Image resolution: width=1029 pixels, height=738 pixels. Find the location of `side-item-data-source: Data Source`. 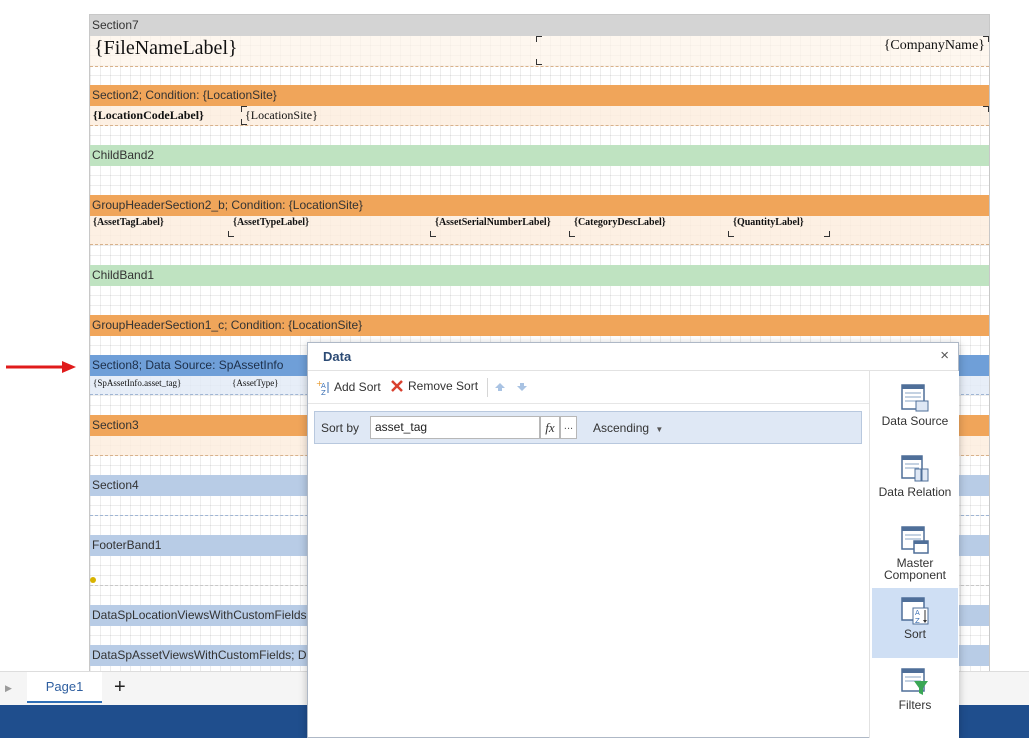

side-item-data-source: Data Source is located at coordinates (915, 410).